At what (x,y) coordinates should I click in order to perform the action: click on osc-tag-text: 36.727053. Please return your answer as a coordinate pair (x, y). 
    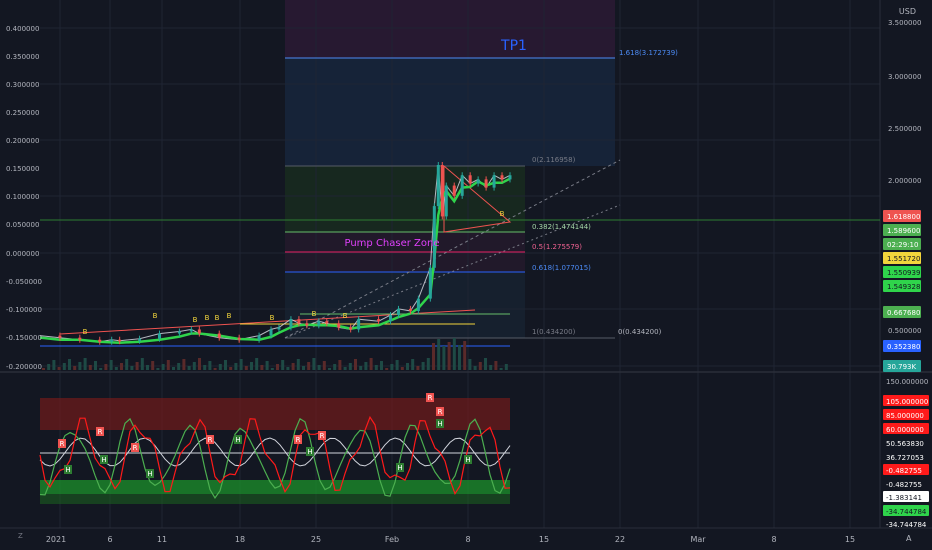
    Looking at the image, I should click on (905, 458).